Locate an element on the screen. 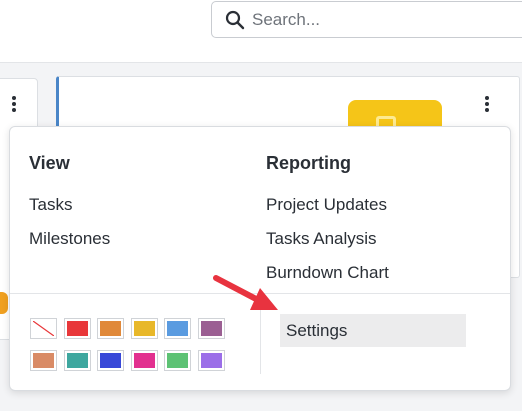 The height and width of the screenshot is (411, 522). search-box is located at coordinates (366, 19).